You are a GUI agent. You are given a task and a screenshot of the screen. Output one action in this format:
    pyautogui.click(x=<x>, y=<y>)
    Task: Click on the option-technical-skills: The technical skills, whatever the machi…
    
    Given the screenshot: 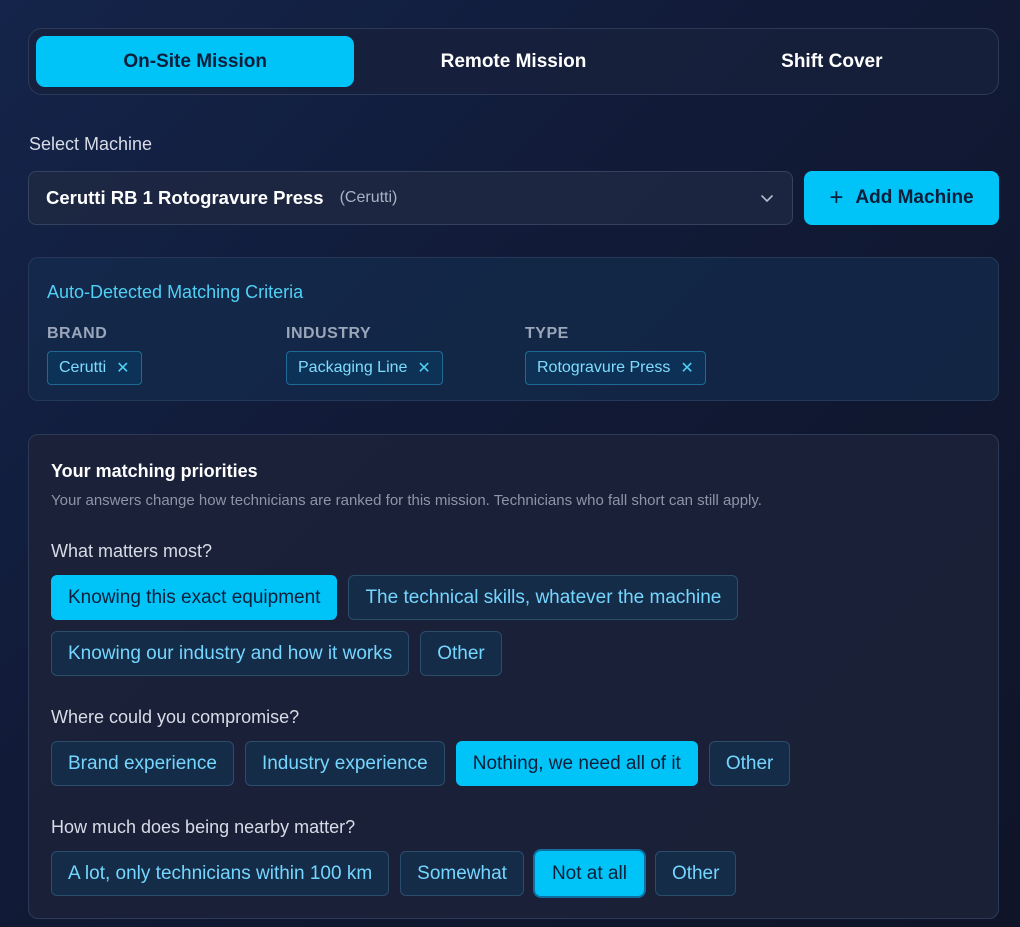 What is the action you would take?
    pyautogui.click(x=543, y=597)
    